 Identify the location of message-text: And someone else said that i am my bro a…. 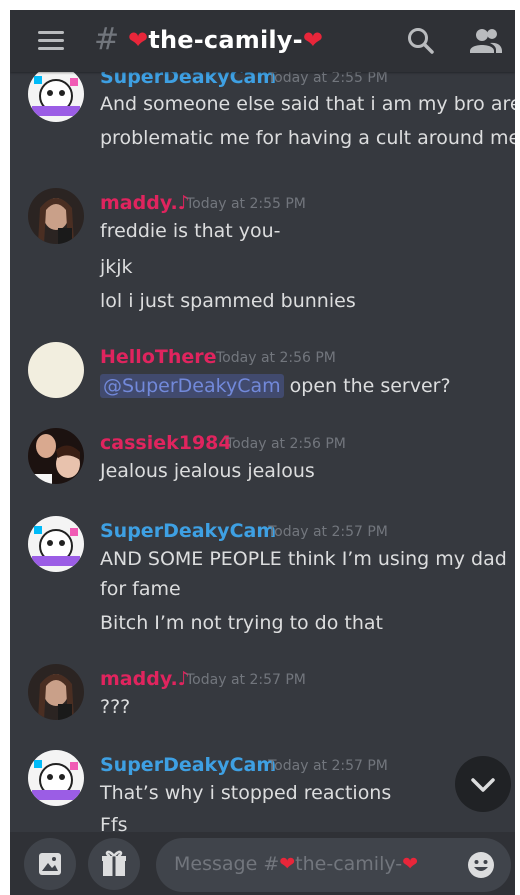
(307, 104).